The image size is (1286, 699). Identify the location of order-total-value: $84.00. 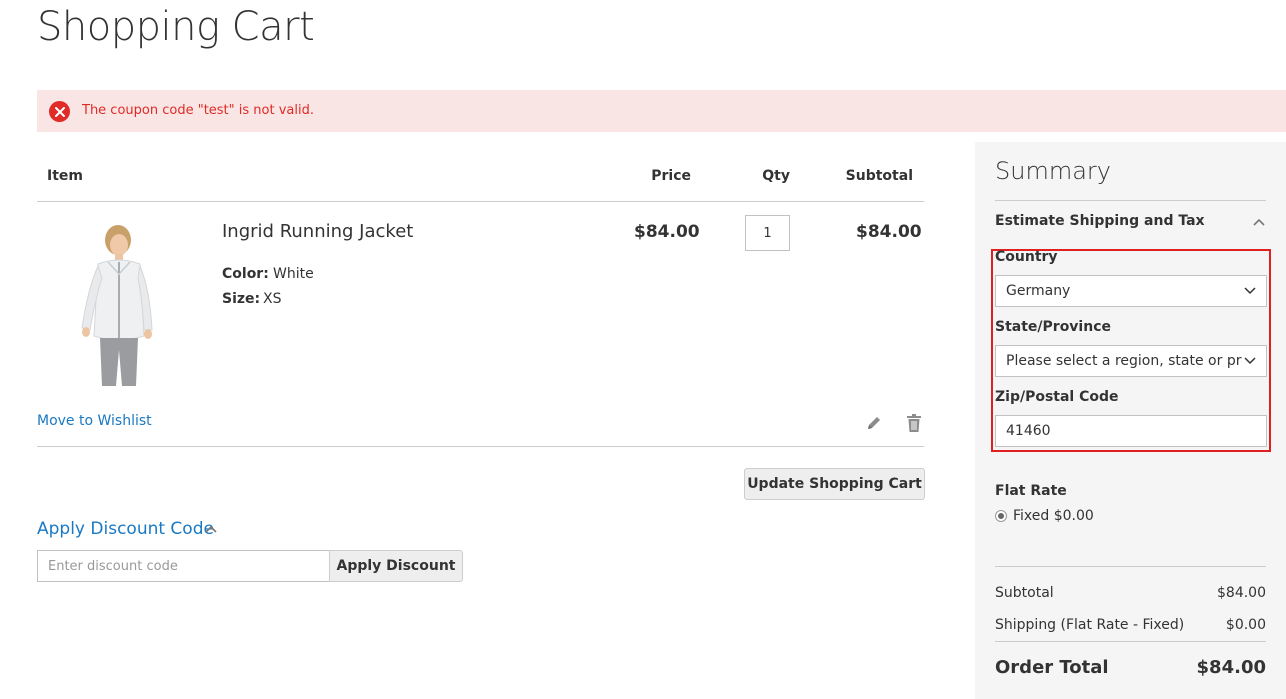
(1231, 667).